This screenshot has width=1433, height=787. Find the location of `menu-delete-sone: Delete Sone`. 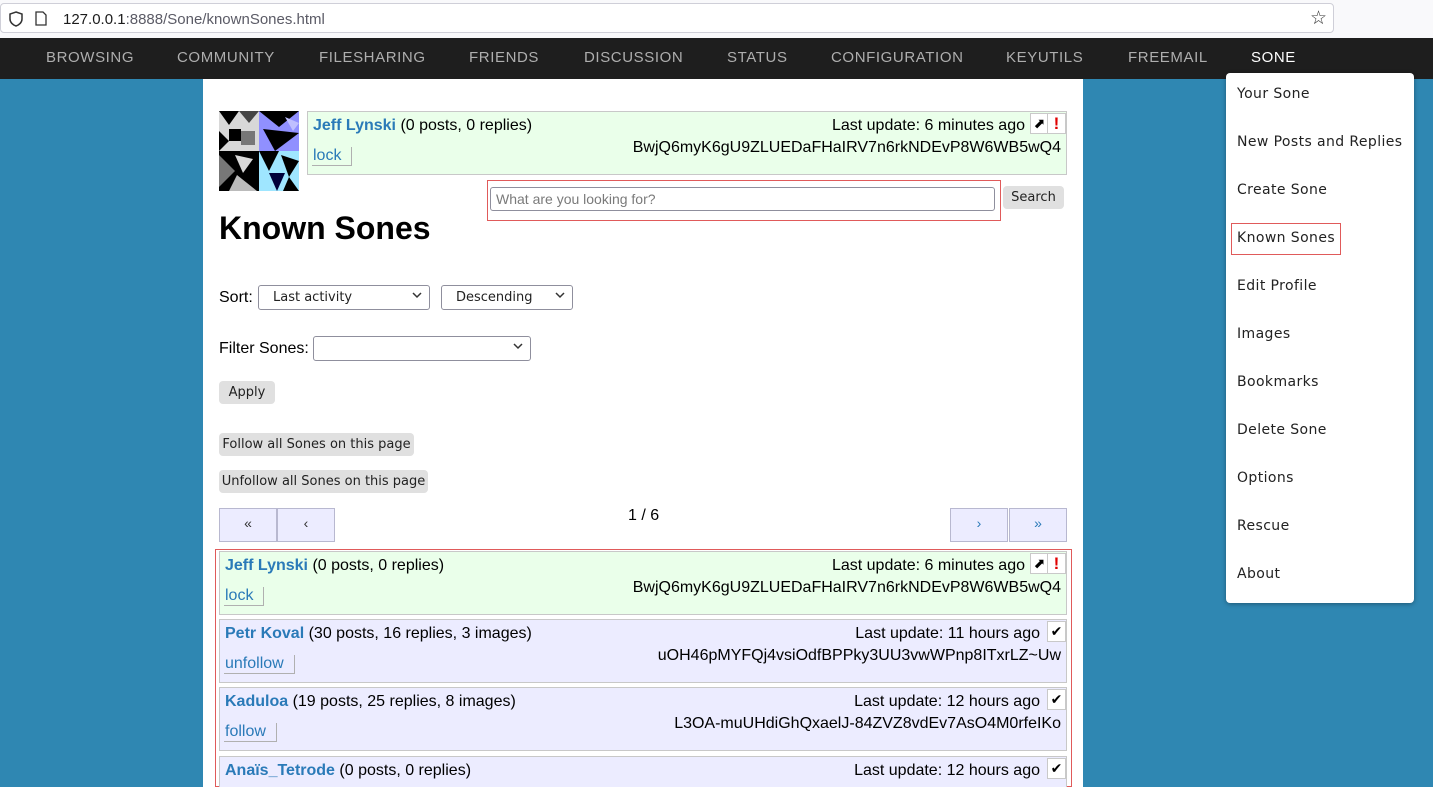

menu-delete-sone: Delete Sone is located at coordinates (1282, 430).